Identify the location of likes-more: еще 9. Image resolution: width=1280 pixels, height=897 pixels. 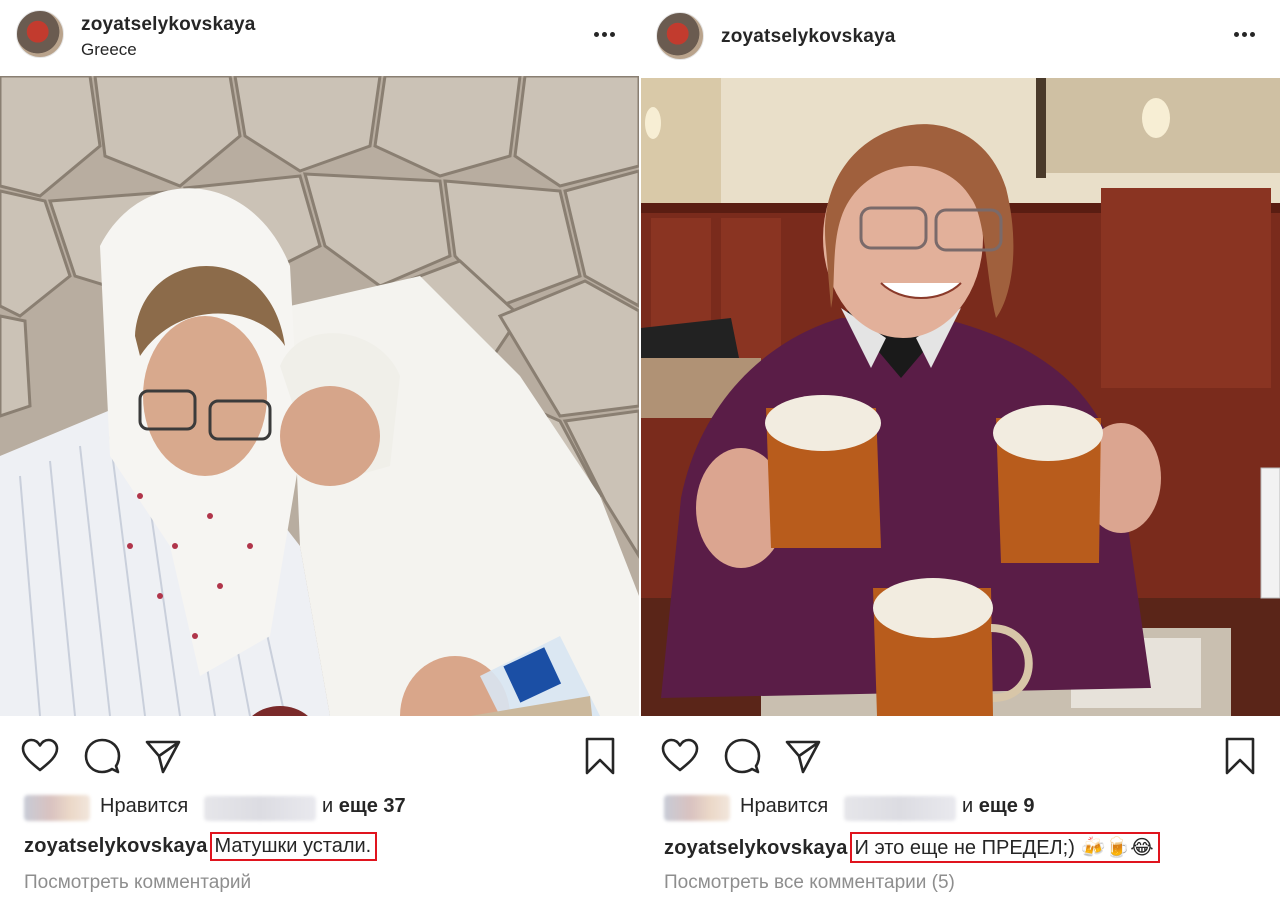
(1006, 806).